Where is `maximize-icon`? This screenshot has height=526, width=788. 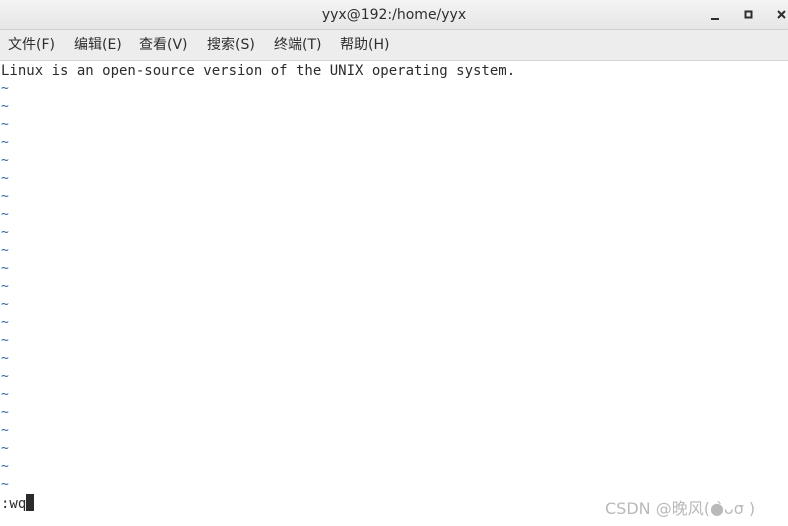
maximize-icon is located at coordinates (748, 14).